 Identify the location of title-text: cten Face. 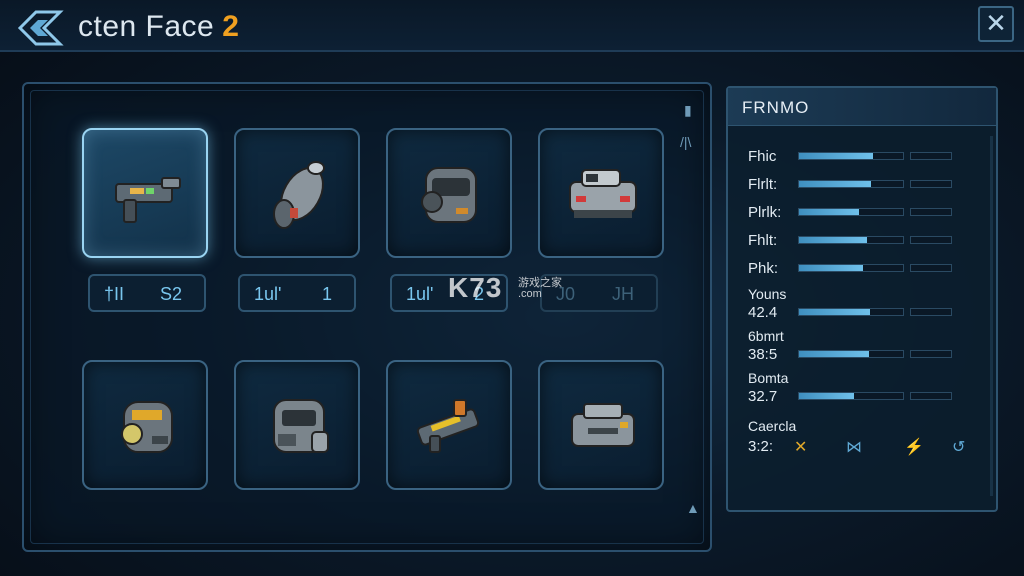
(146, 26).